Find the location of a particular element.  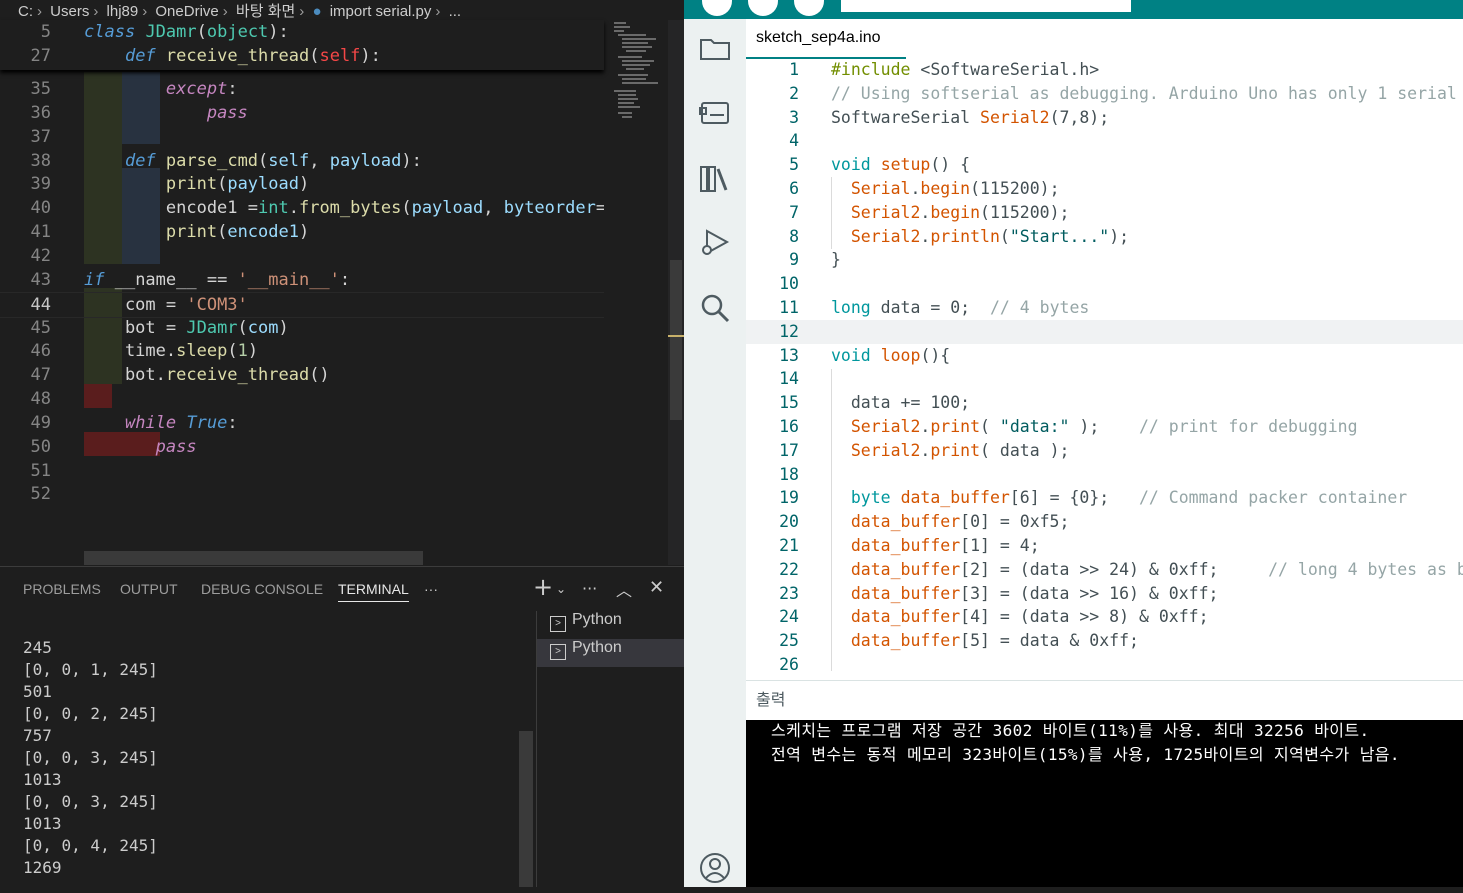

chevron-down-icon: ⌄ is located at coordinates (561, 589).